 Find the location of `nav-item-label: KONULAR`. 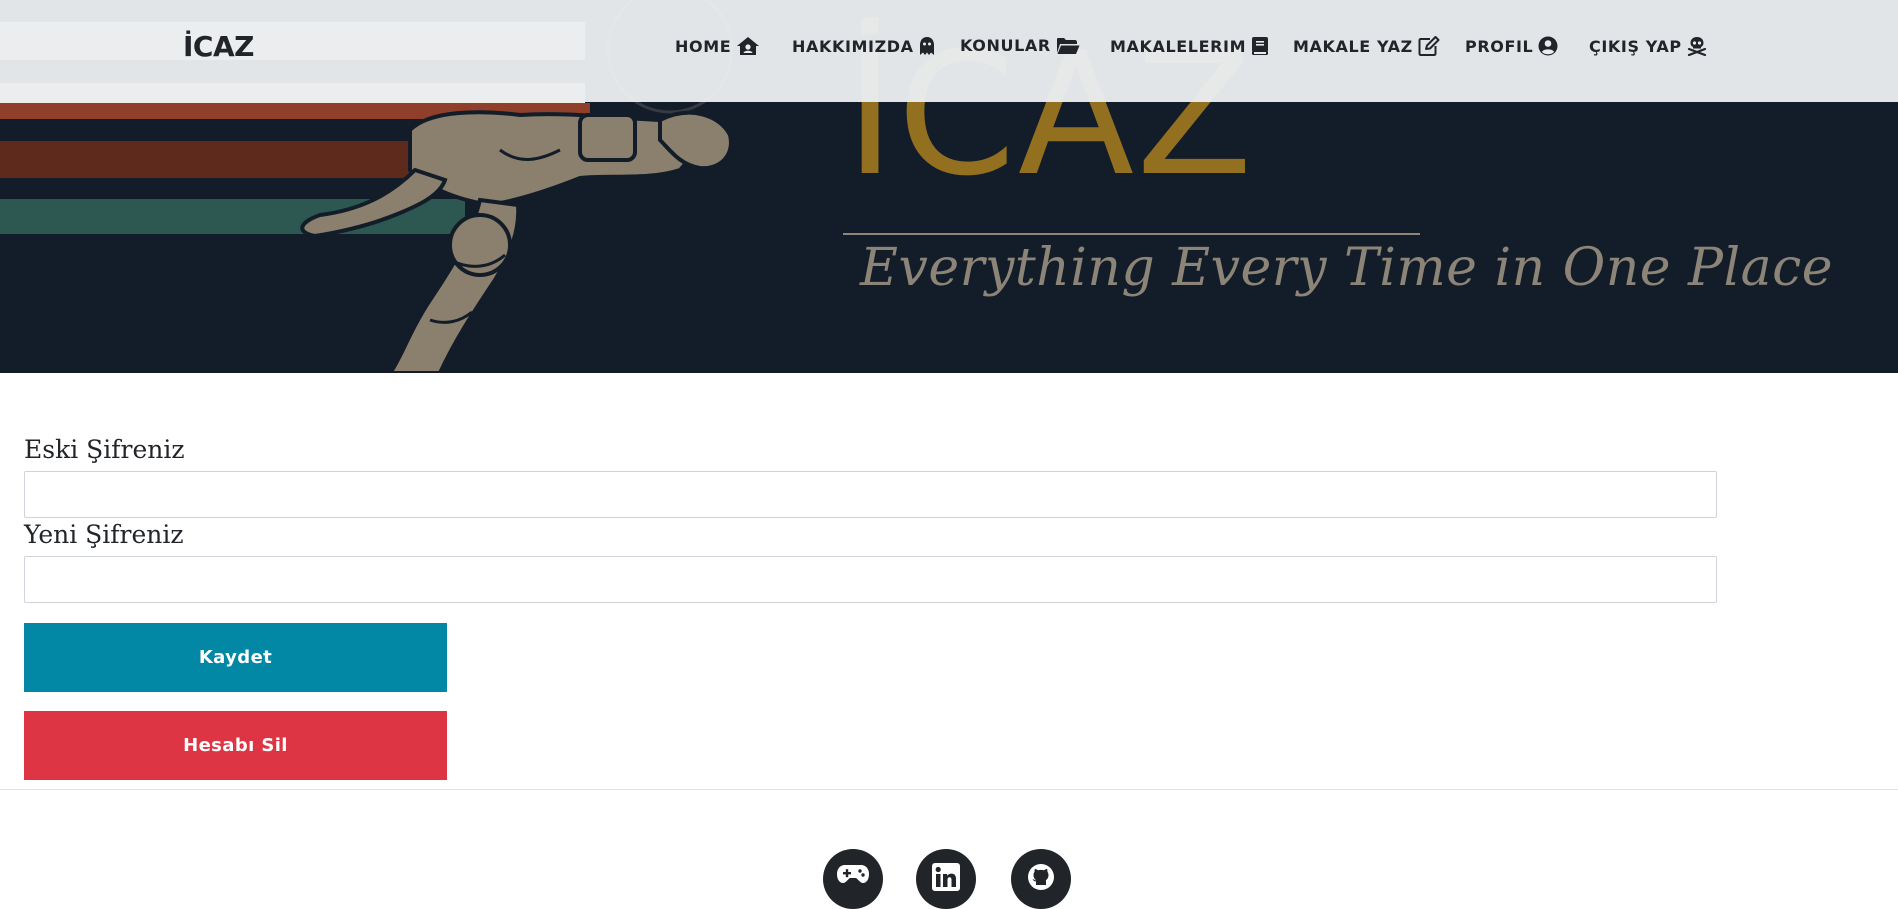

nav-item-label: KONULAR is located at coordinates (1005, 45).